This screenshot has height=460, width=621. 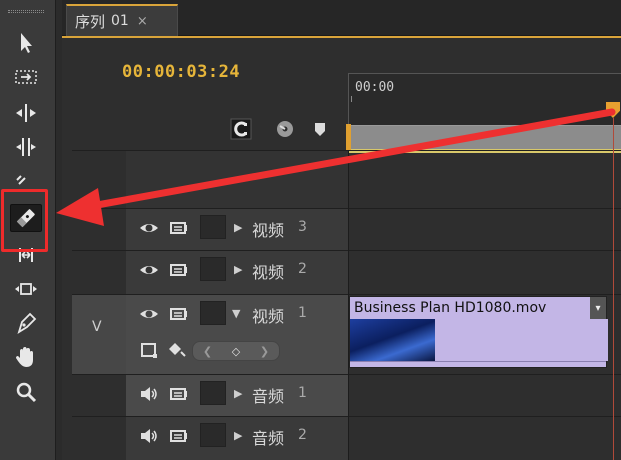 I want to click on rolling-edit-tool, so click(x=26, y=147).